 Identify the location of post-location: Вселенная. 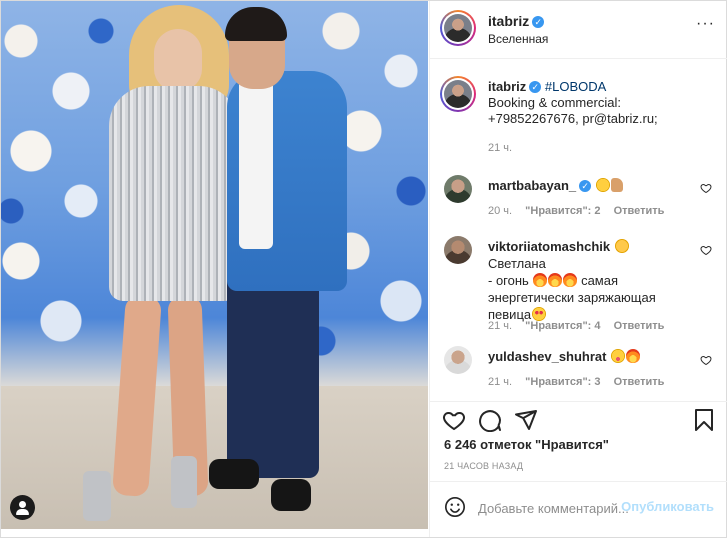
(518, 39).